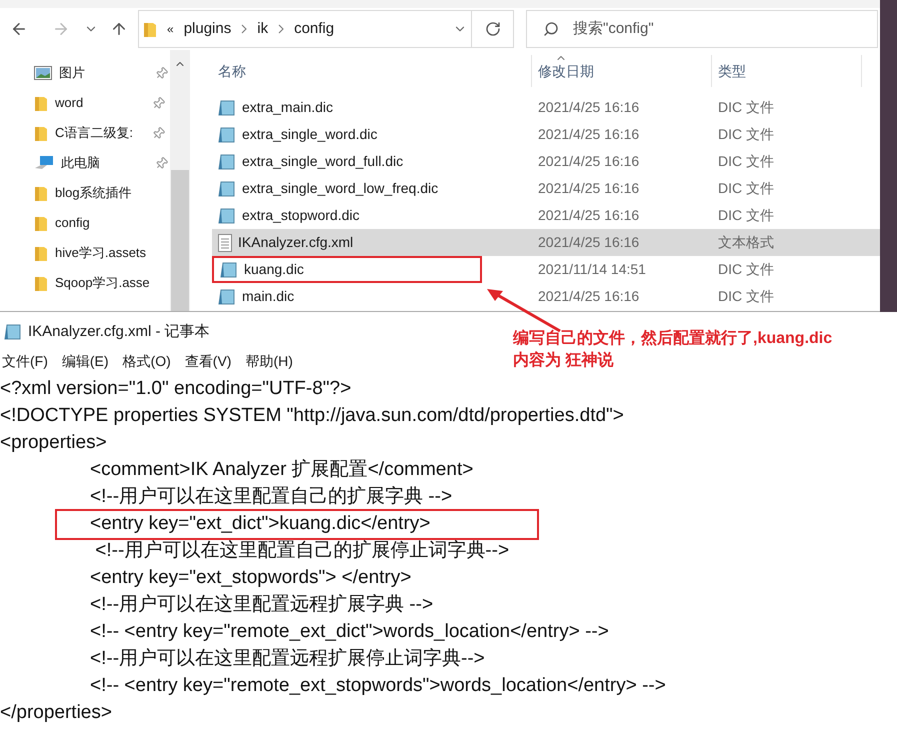 Image resolution: width=897 pixels, height=729 pixels. What do you see at coordinates (176, 389) in the screenshot?
I see `code-line: <?xml version="1.0" encoding="UTF-8"?>` at bounding box center [176, 389].